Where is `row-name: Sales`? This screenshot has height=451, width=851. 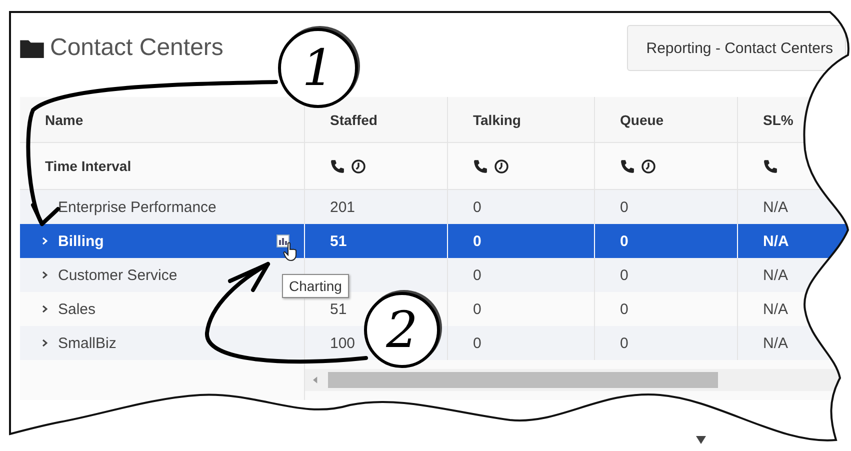
row-name: Sales is located at coordinates (77, 309).